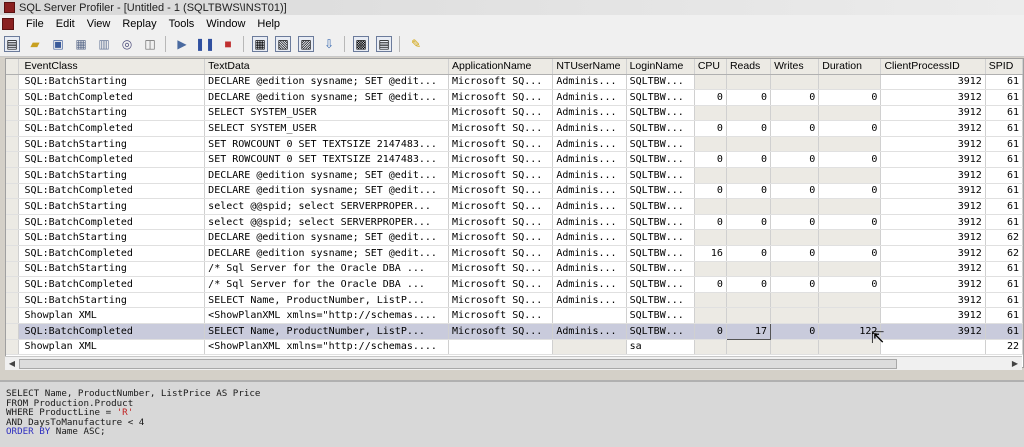 The width and height of the screenshot is (1024, 447). Describe the element at coordinates (933, 253) in the screenshot. I see `cell-clientprocessid: 3912` at that location.